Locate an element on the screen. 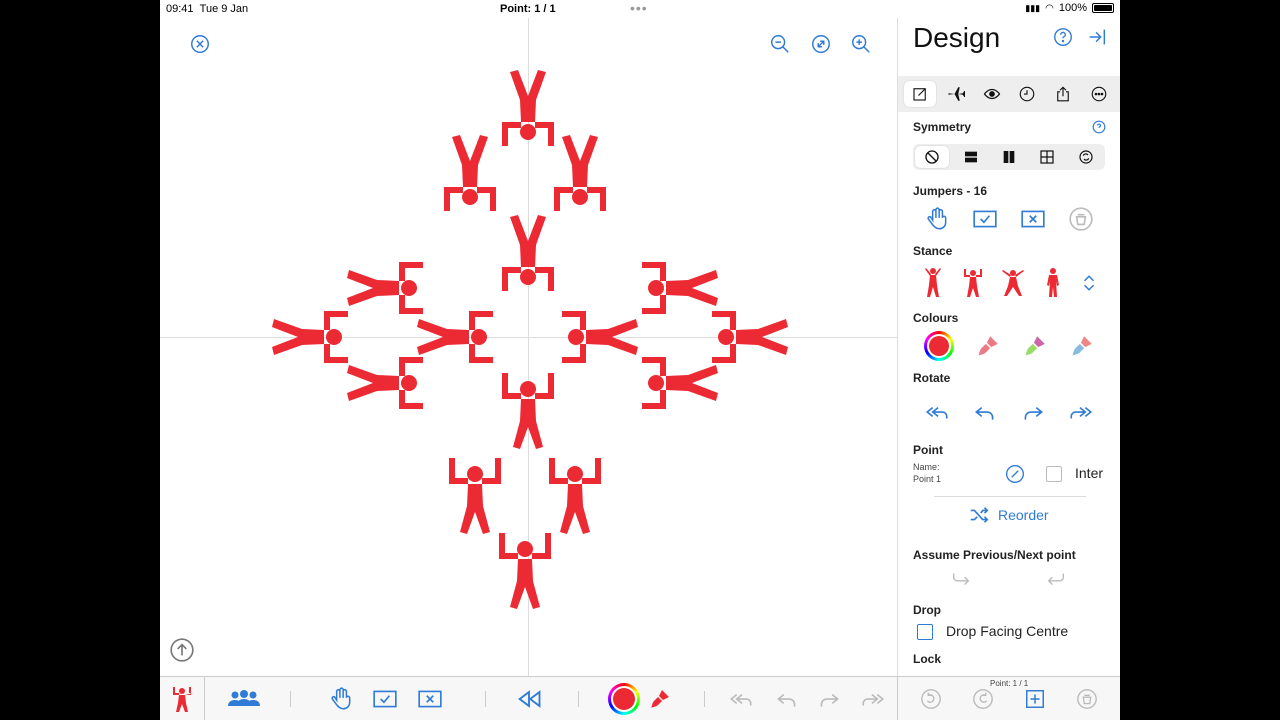  airplane-icon is located at coordinates (956, 94).